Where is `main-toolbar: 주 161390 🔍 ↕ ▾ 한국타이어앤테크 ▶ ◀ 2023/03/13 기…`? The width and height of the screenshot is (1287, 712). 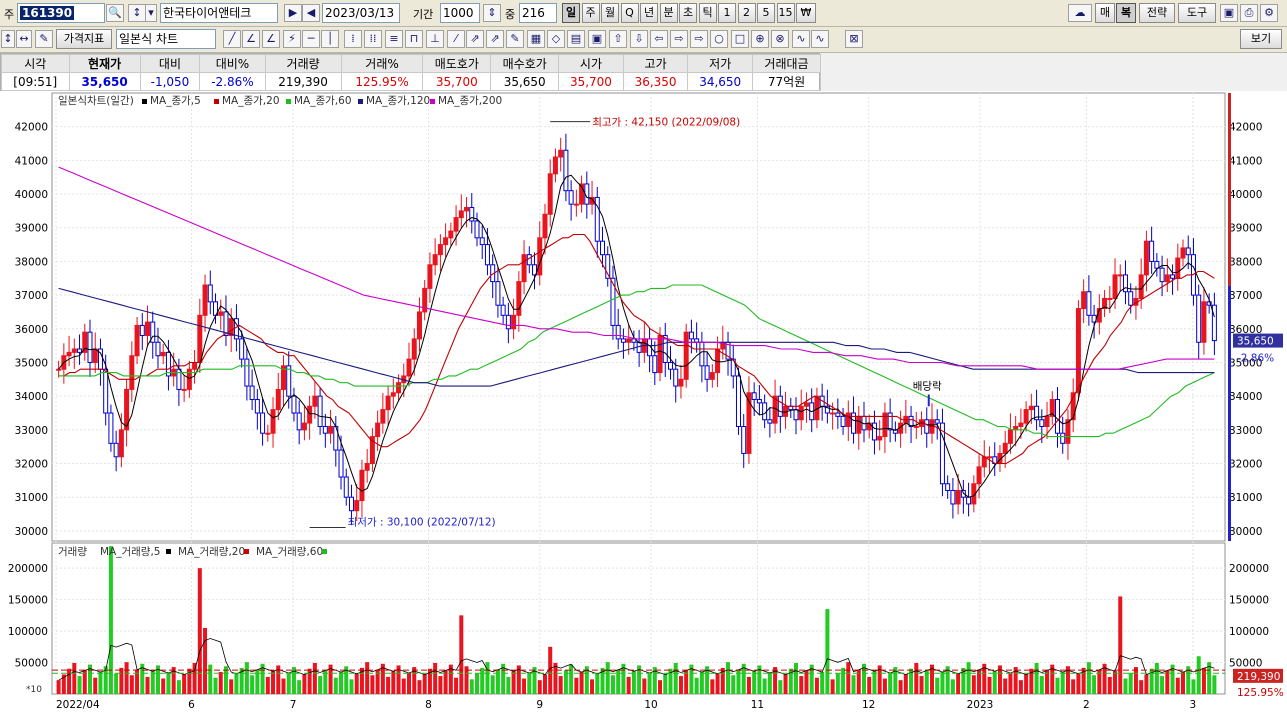 main-toolbar: 주 161390 🔍 ↕ ▾ 한국타이어앤테크 ▶ ◀ 2023/03/13 기… is located at coordinates (643, 13).